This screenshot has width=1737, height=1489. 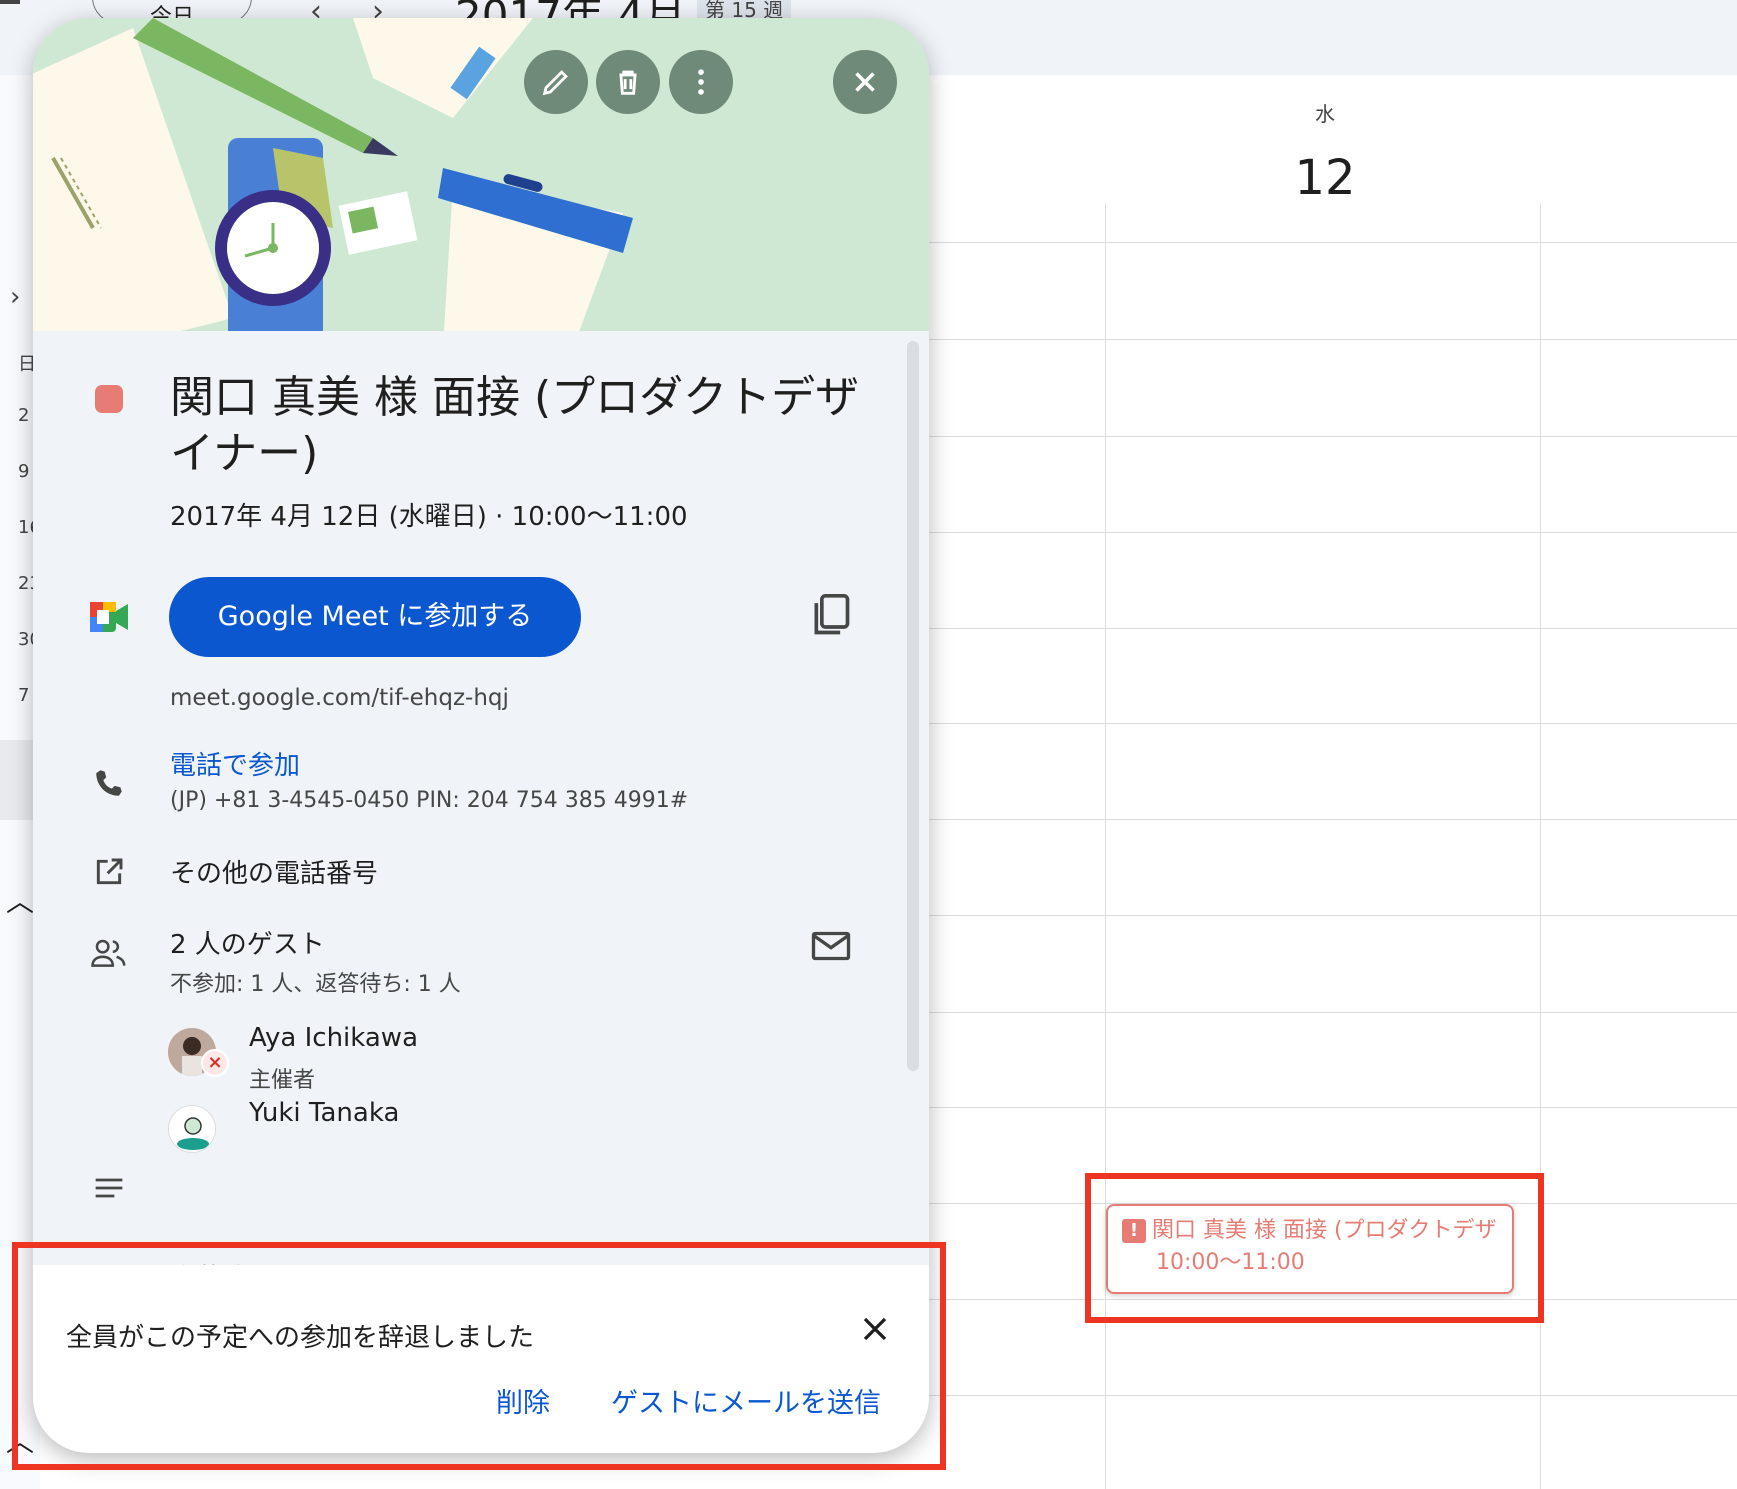 I want to click on event-color-swatch, so click(x=109, y=399).